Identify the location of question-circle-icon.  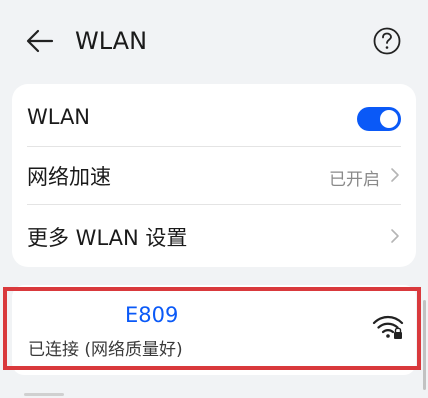
(387, 41).